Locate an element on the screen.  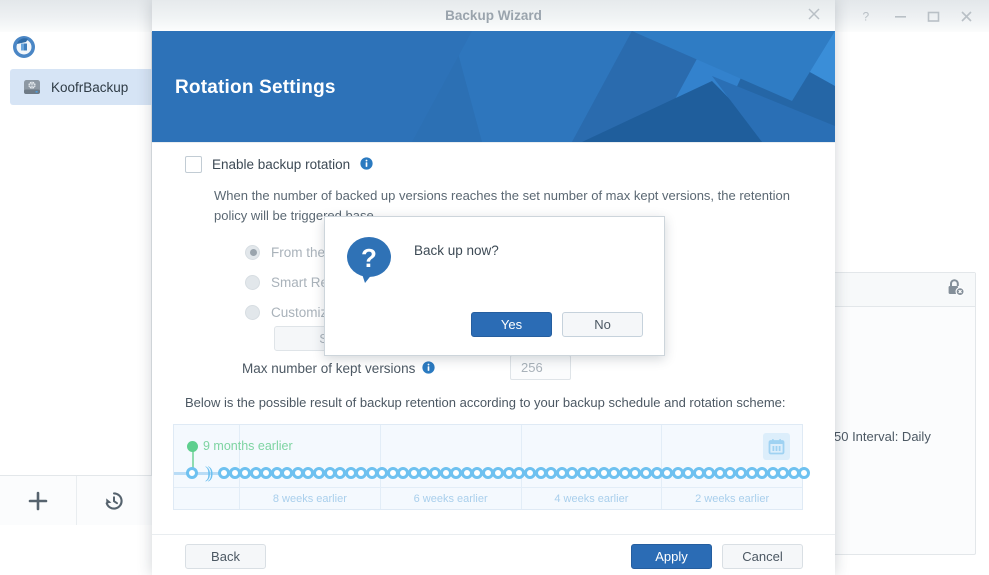
modal-message: Back up now? is located at coordinates (456, 250).